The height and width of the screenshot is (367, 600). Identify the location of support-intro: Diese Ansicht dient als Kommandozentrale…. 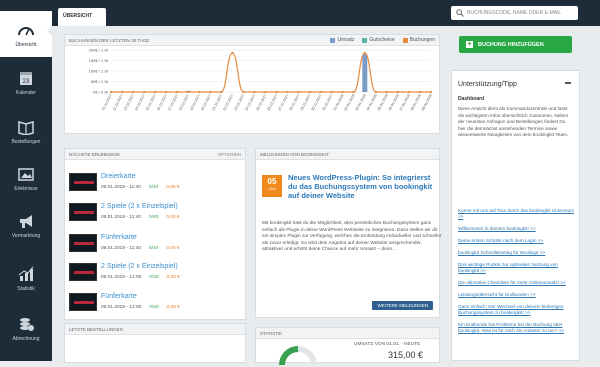
(513, 121).